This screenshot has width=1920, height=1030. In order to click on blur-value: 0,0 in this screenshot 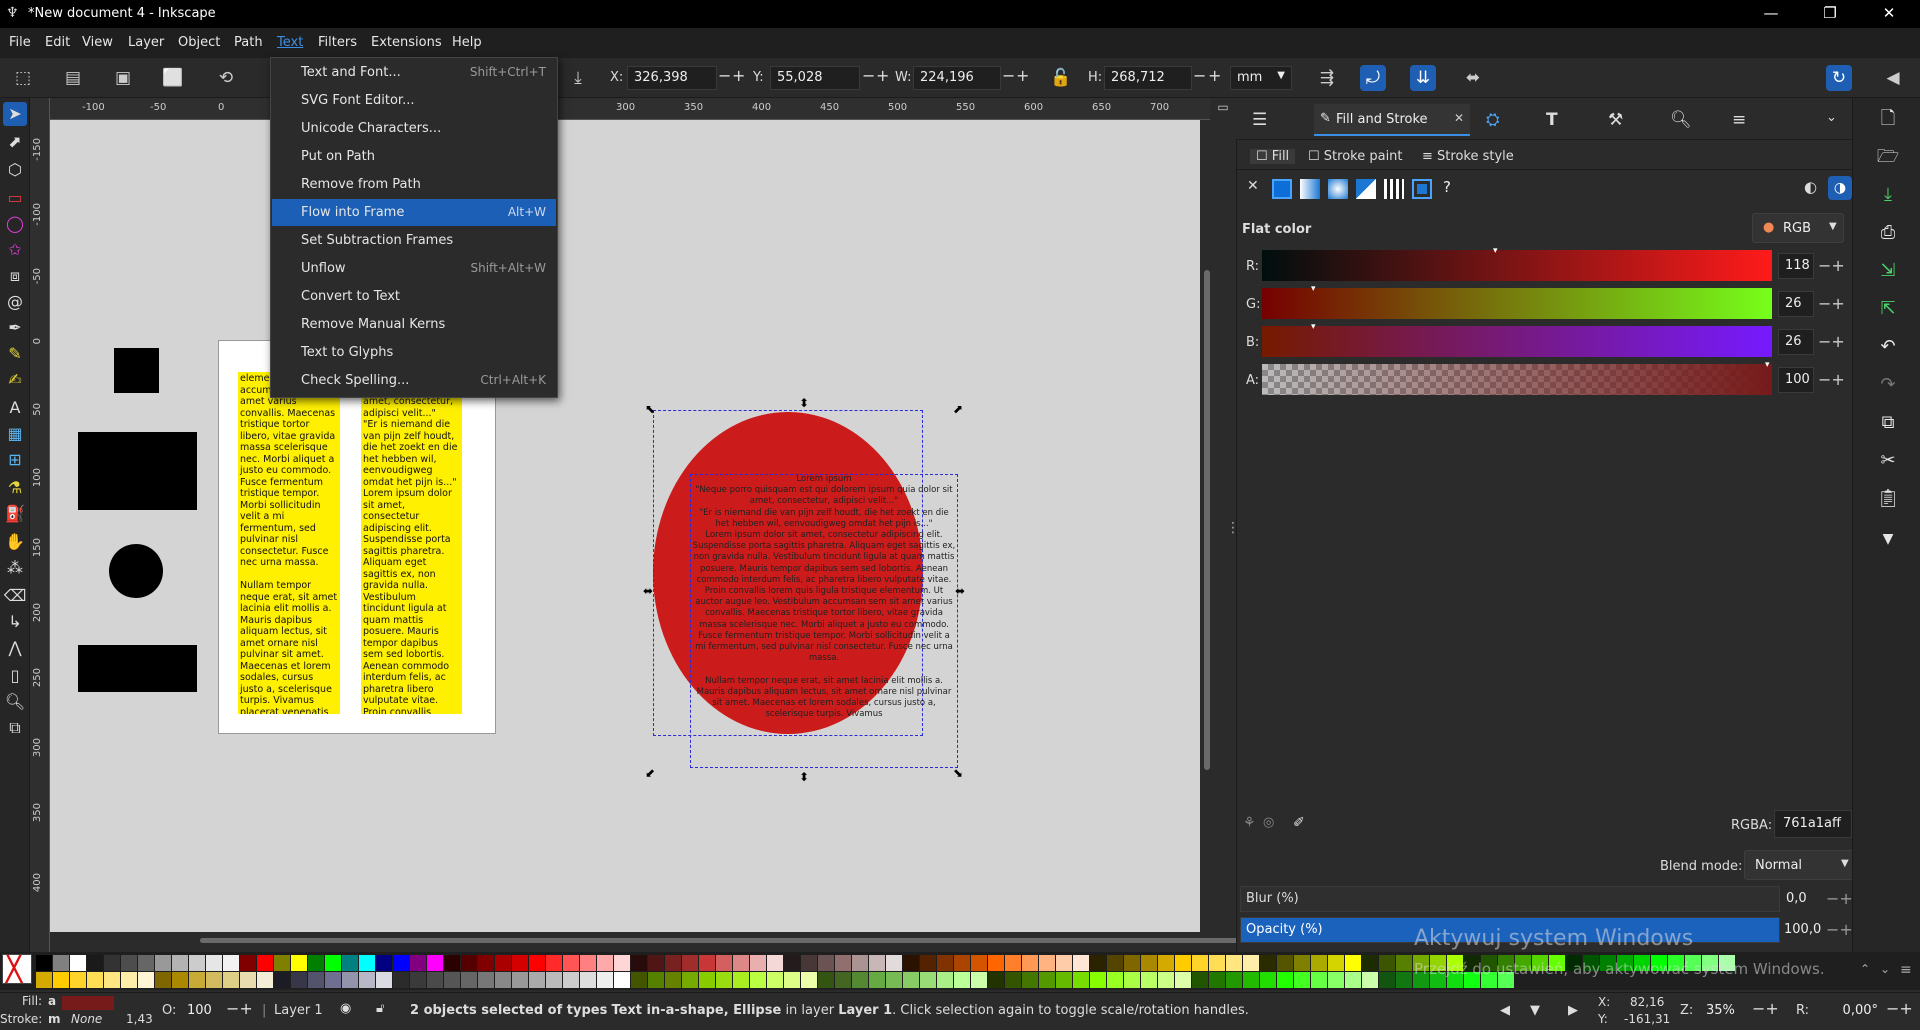, I will do `click(1803, 899)`.